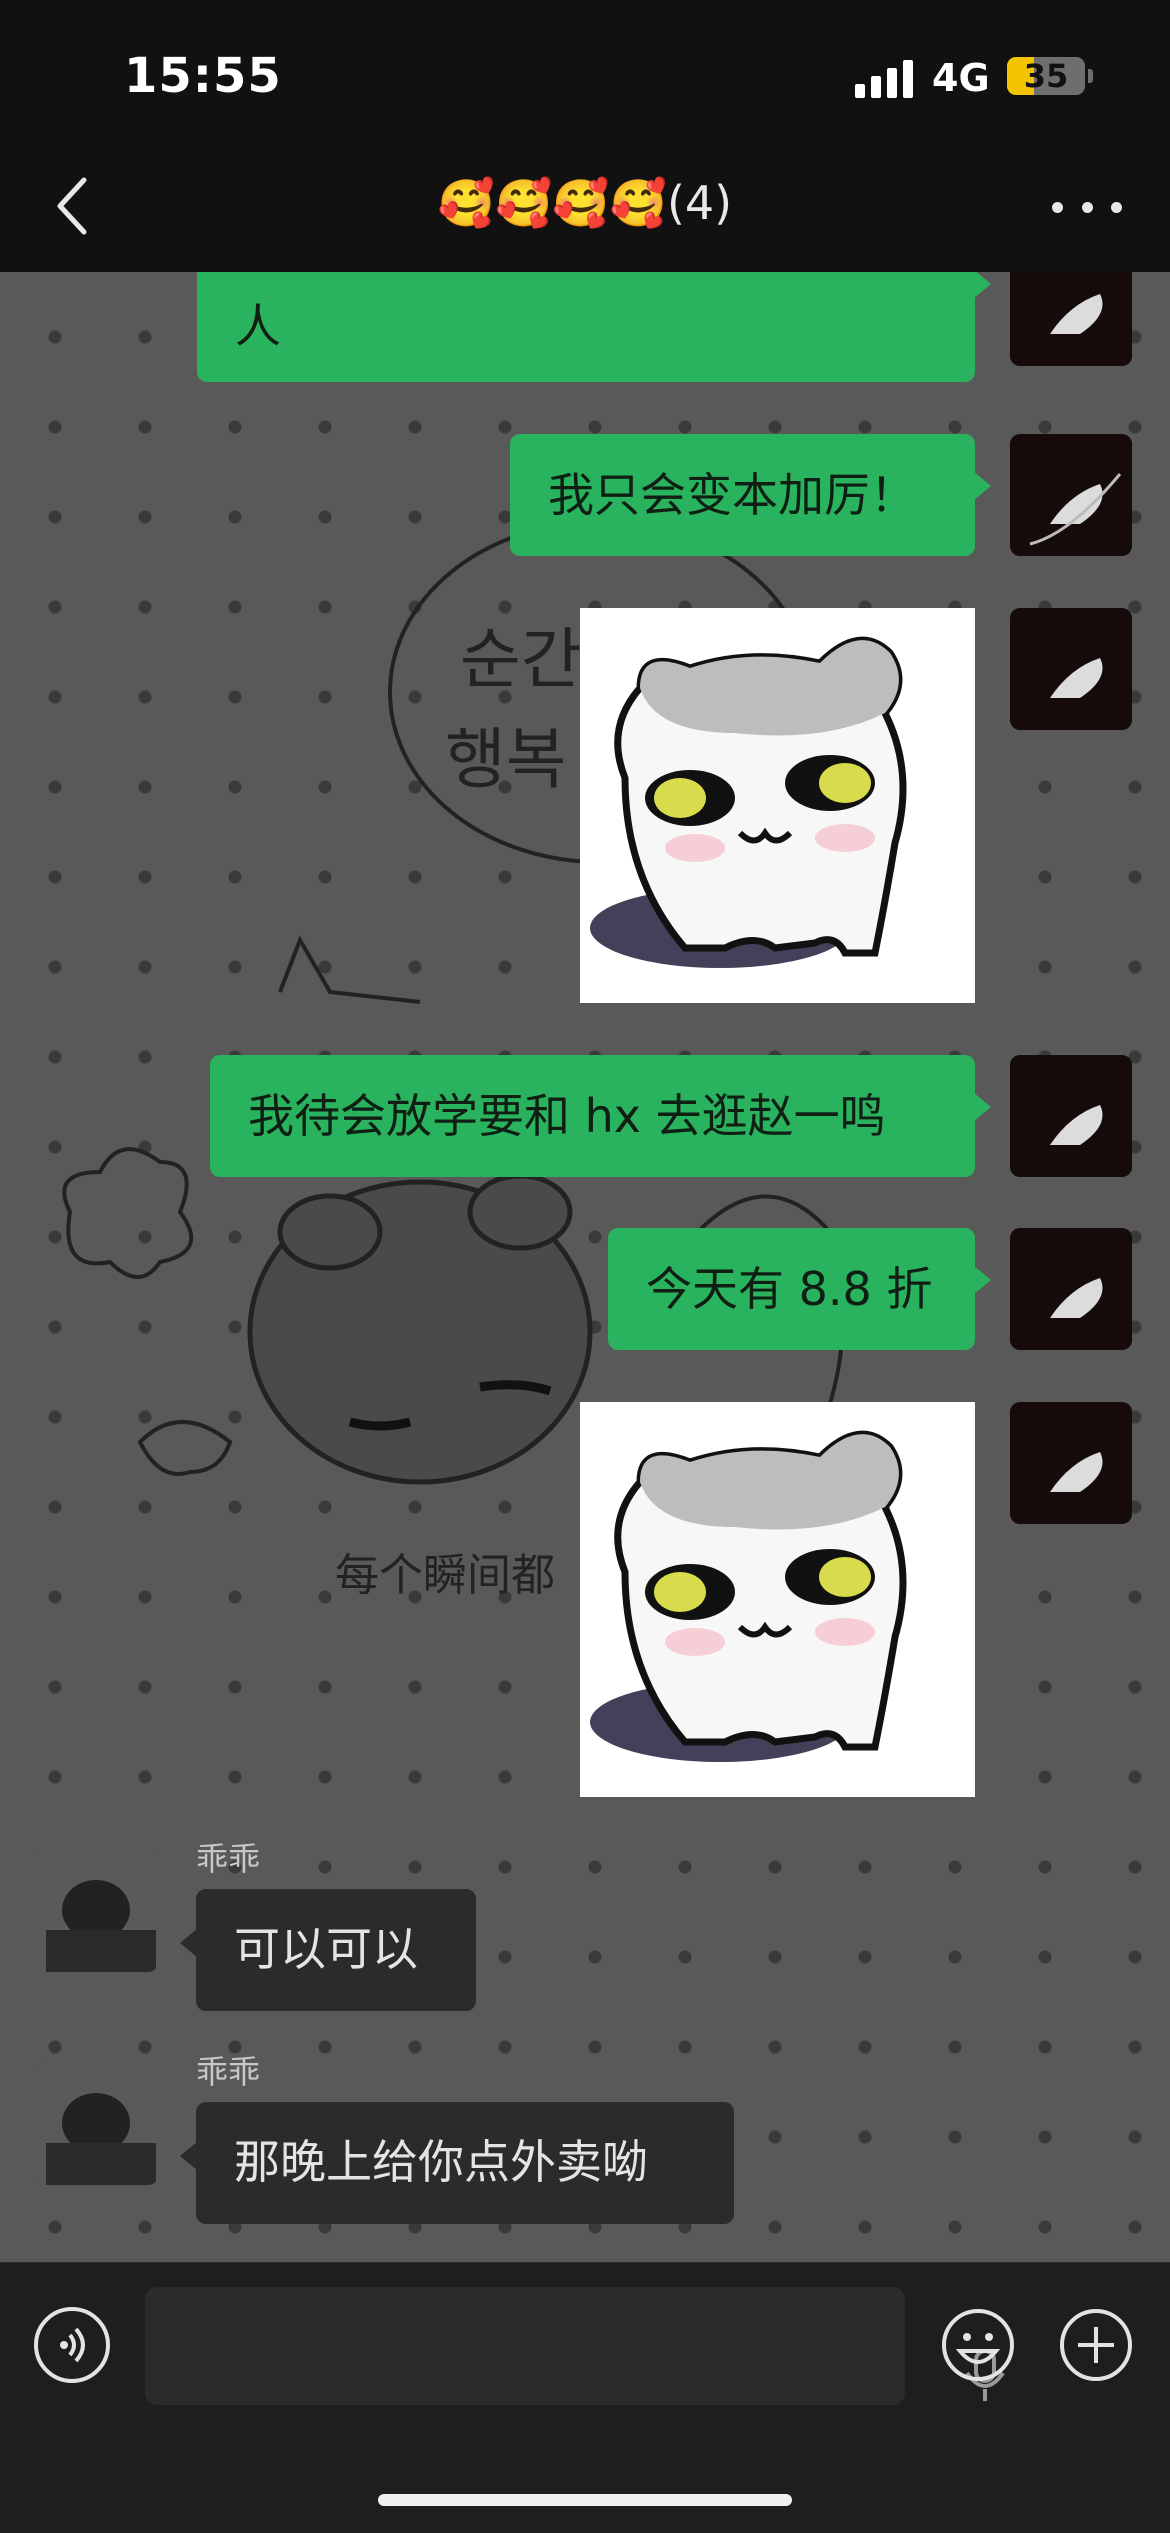 This screenshot has height=2533, width=1170. I want to click on wallpaper-caption: 每个瞬间都, so click(445, 1575).